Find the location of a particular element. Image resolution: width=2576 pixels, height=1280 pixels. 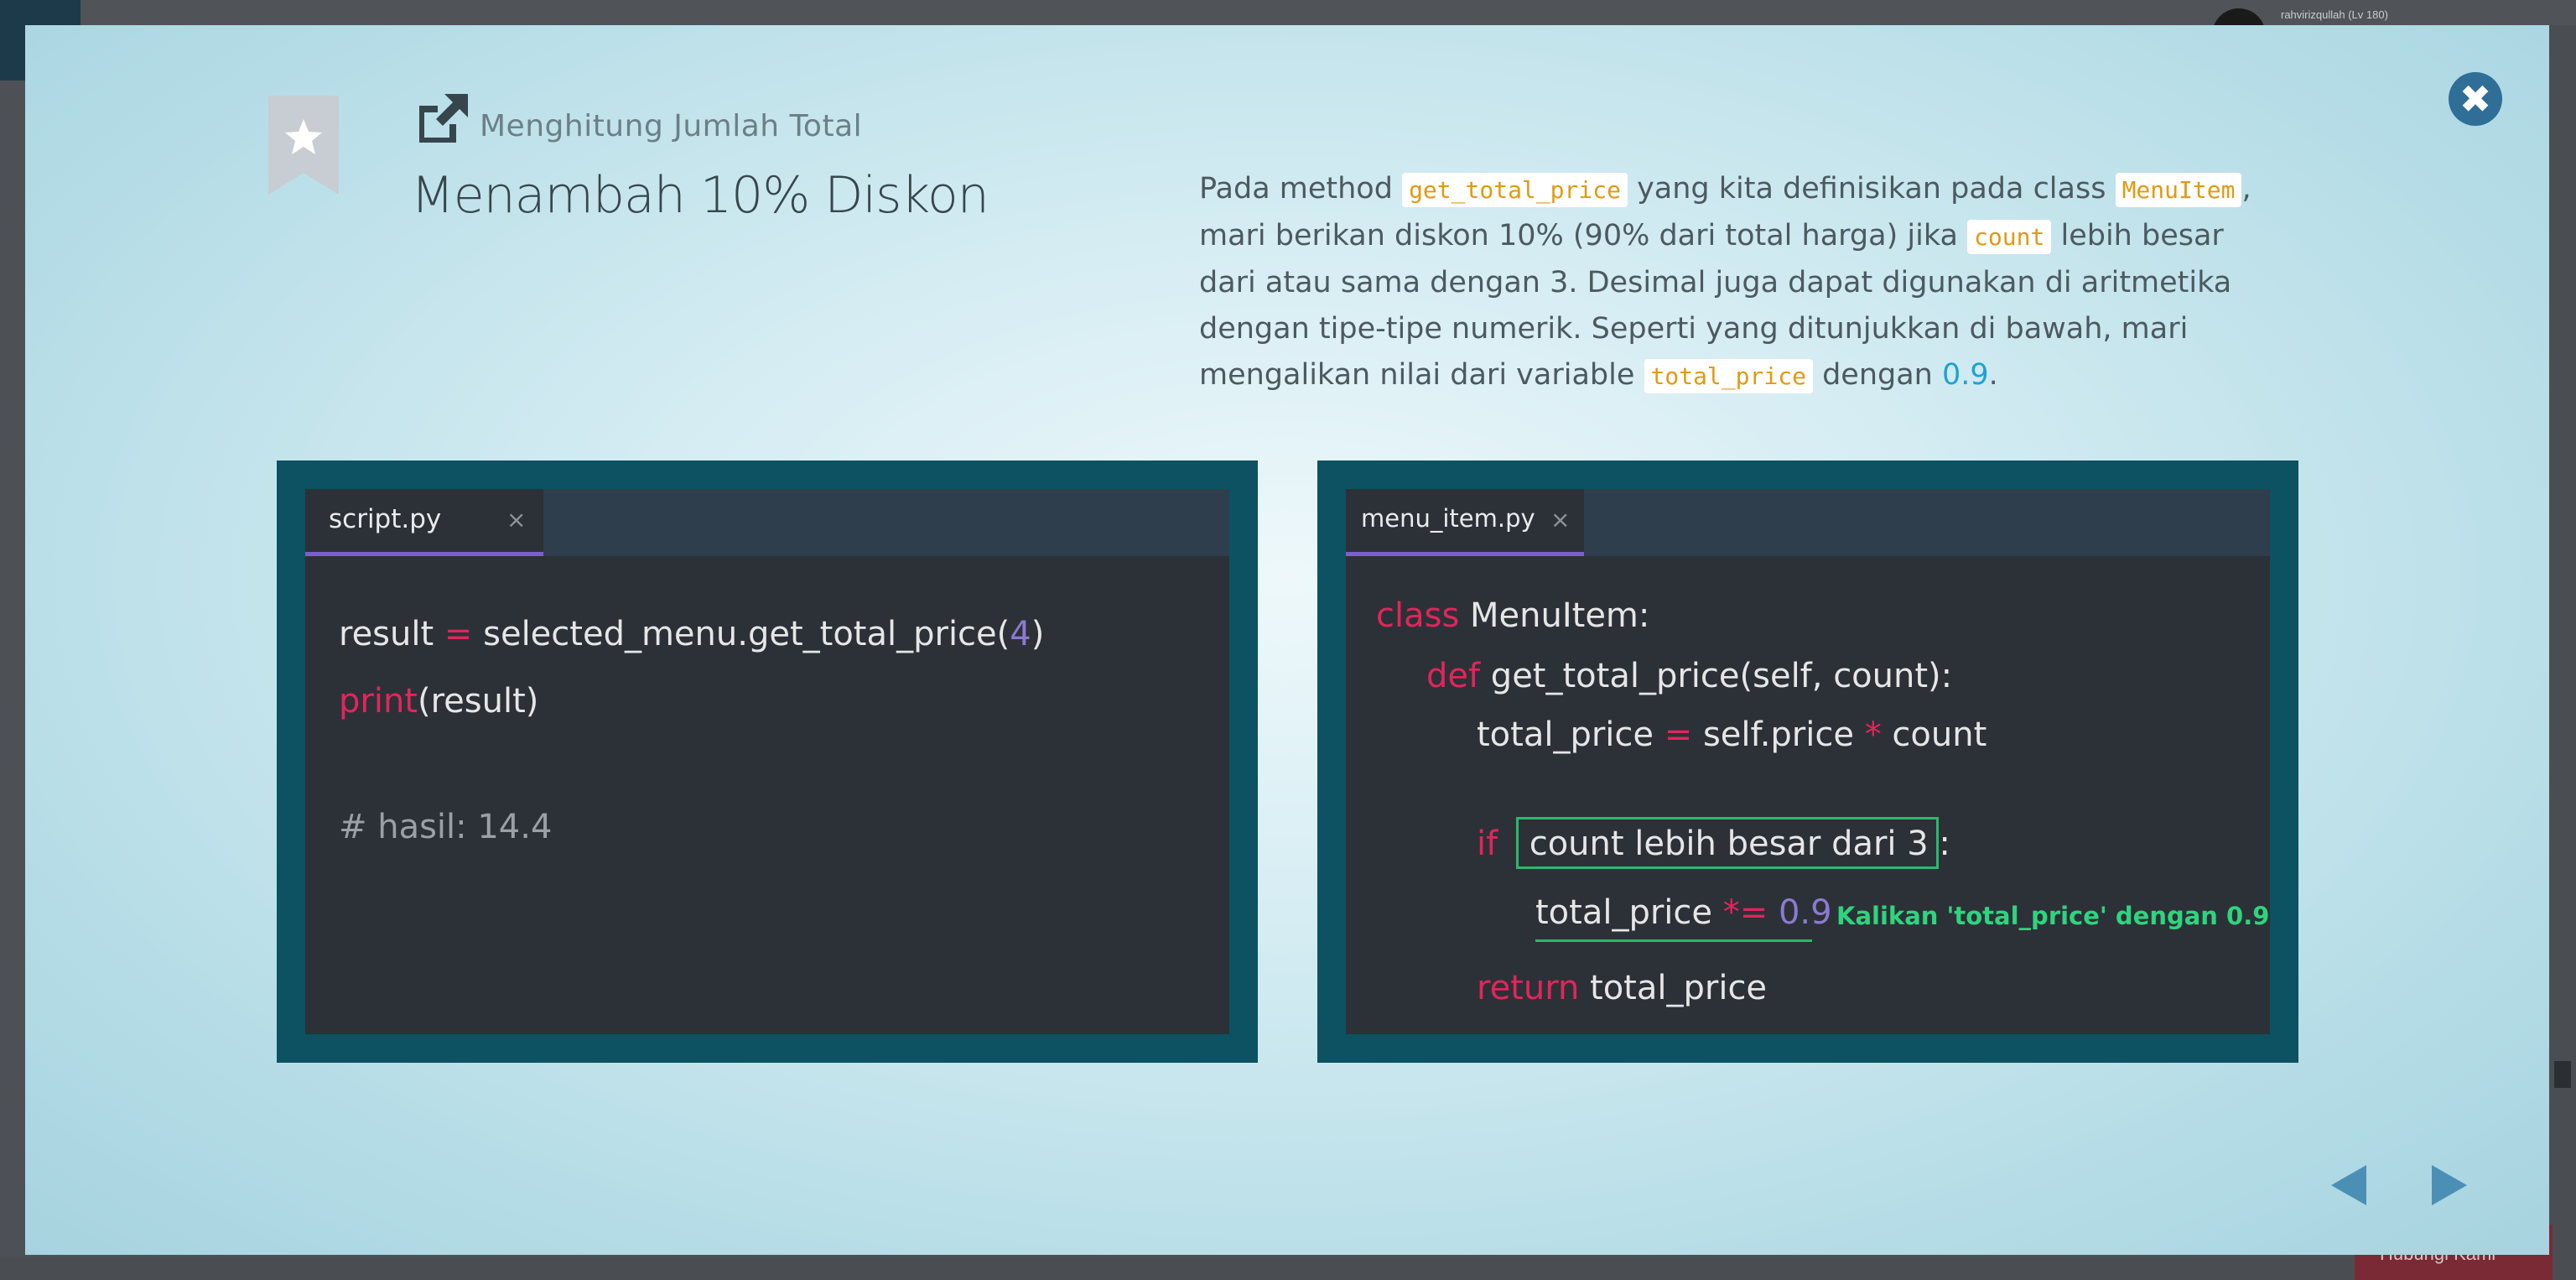

external-link-icon is located at coordinates (442, 118).